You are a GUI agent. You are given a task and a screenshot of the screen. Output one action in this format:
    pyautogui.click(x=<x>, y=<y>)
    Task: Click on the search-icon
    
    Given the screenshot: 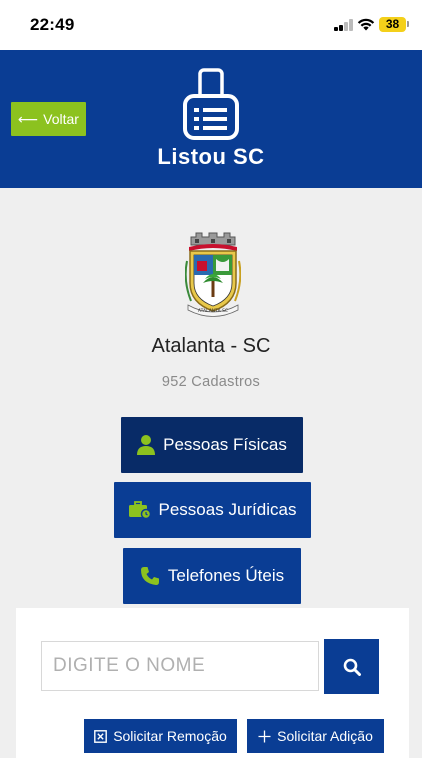 What is the action you would take?
    pyautogui.click(x=352, y=667)
    